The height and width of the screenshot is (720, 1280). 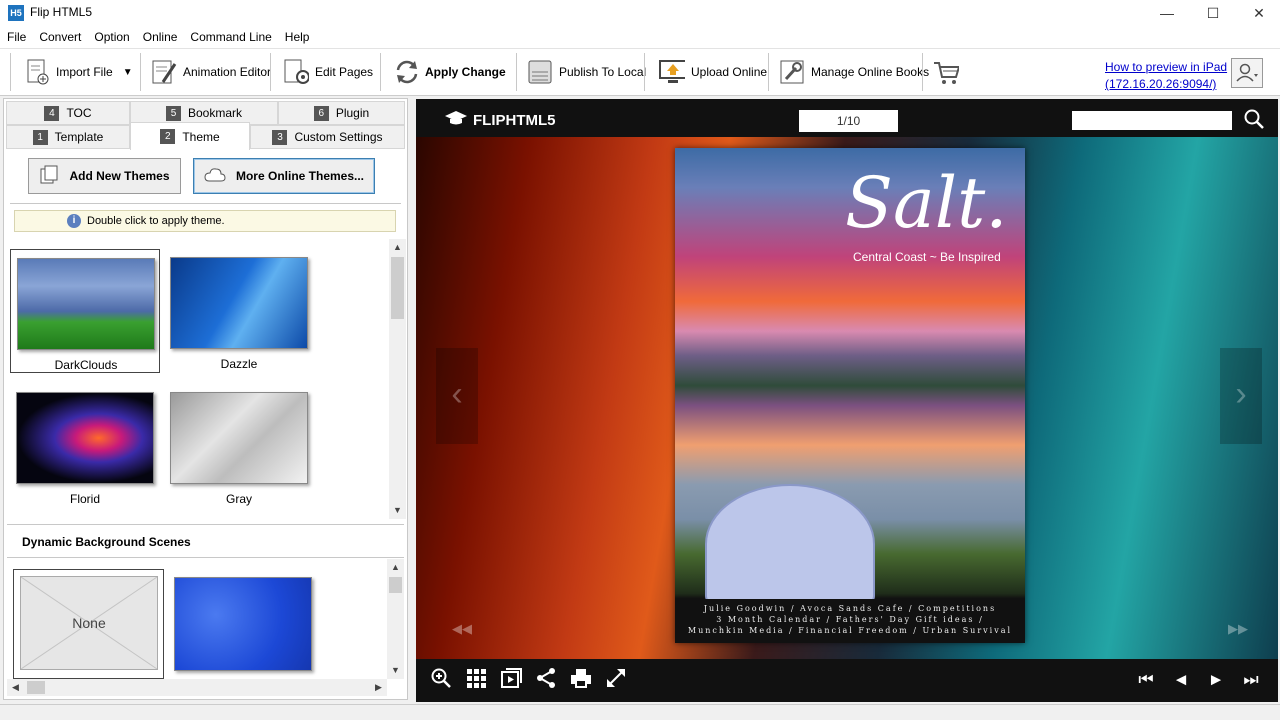 What do you see at coordinates (514, 120) in the screenshot?
I see `brand-name: FLIPHTML5` at bounding box center [514, 120].